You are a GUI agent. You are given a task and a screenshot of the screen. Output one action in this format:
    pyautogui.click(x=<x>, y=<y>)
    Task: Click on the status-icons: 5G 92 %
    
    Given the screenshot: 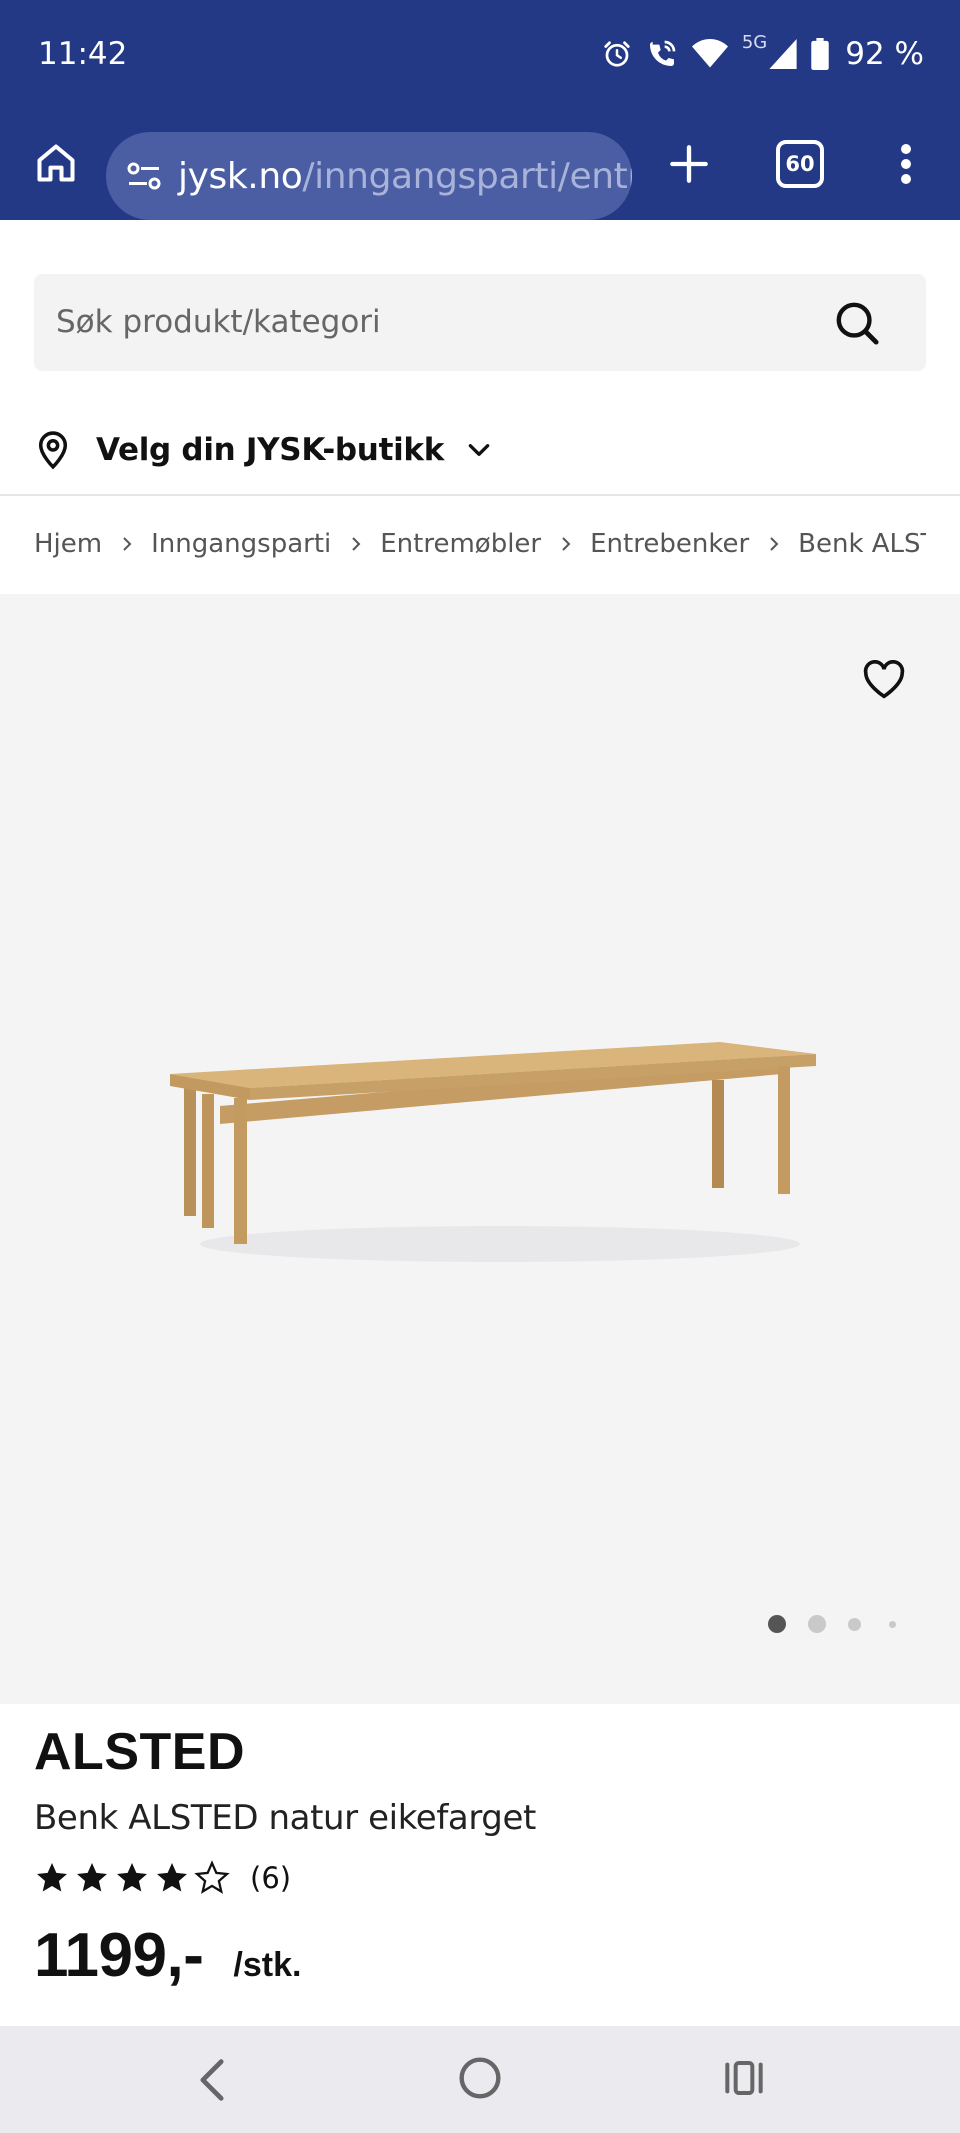 What is the action you would take?
    pyautogui.click(x=763, y=52)
    